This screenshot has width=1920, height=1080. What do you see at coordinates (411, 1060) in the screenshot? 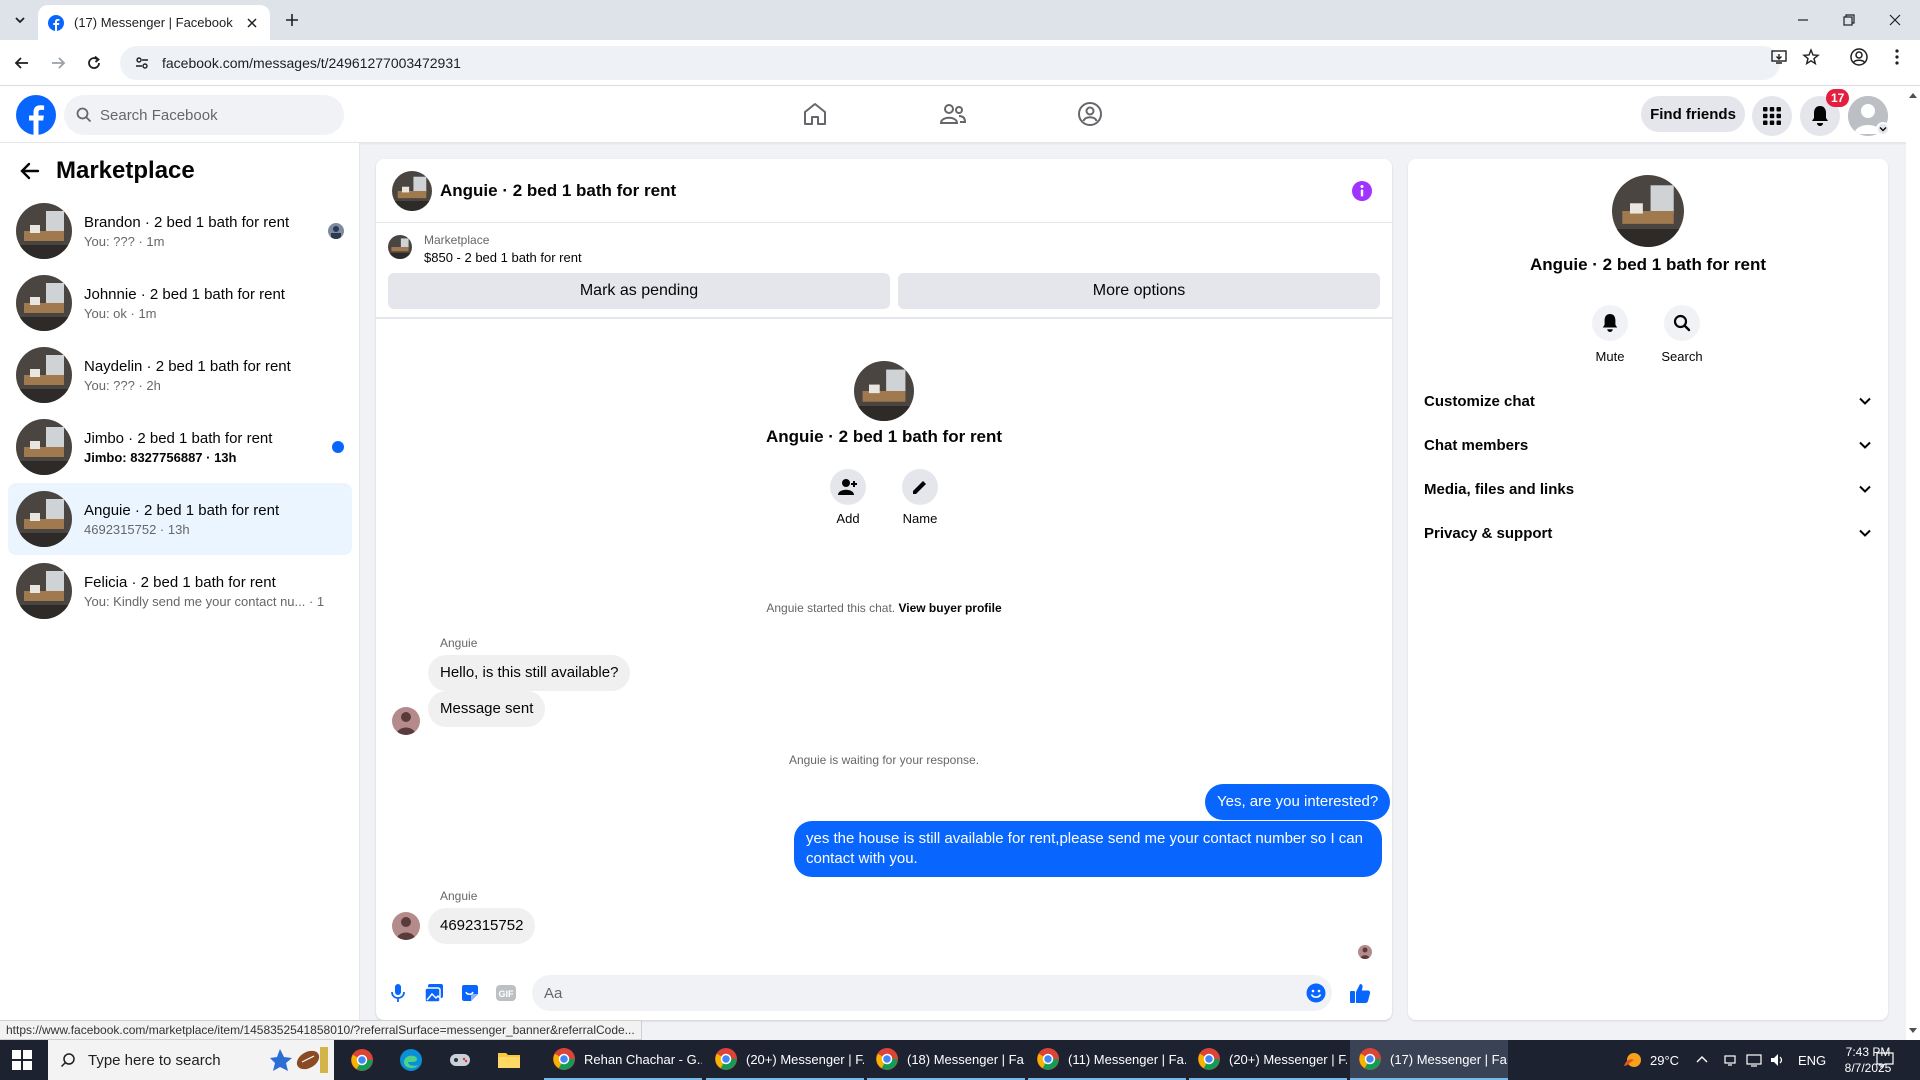
I see `edge-taskbar-icon` at bounding box center [411, 1060].